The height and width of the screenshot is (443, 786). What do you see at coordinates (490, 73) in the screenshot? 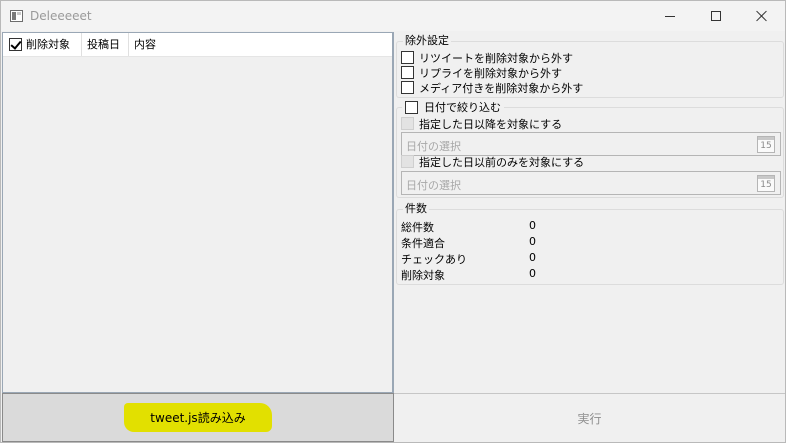
I see `exclude-replies-label: リプライを削除対象から外す` at bounding box center [490, 73].